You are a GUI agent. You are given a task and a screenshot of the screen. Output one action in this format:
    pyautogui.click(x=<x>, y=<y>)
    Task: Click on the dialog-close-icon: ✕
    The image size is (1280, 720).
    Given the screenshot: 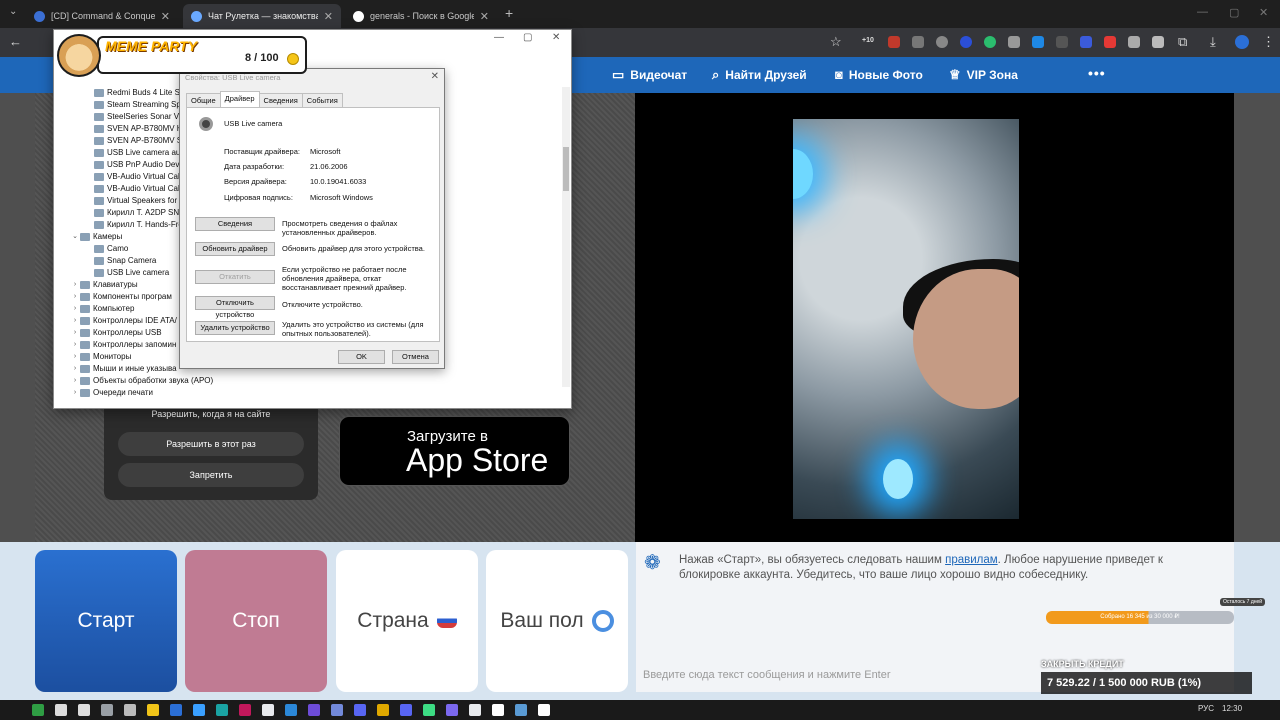 What is the action you would take?
    pyautogui.click(x=435, y=76)
    